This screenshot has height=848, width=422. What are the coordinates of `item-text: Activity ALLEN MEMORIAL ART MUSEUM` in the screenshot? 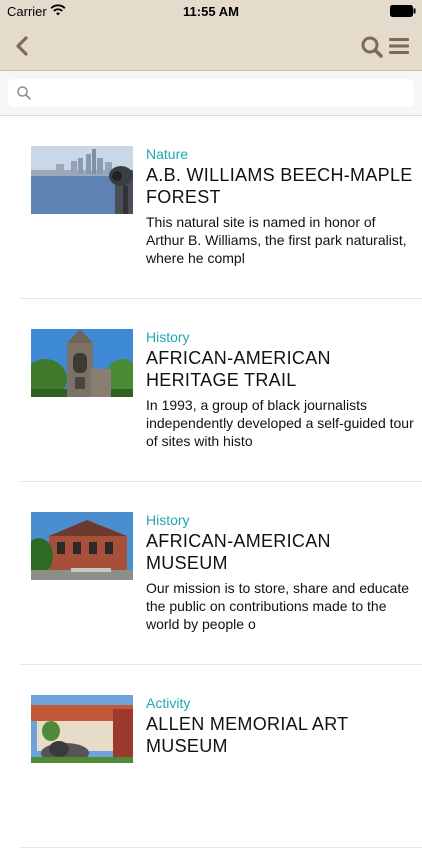 It's located at (281, 728).